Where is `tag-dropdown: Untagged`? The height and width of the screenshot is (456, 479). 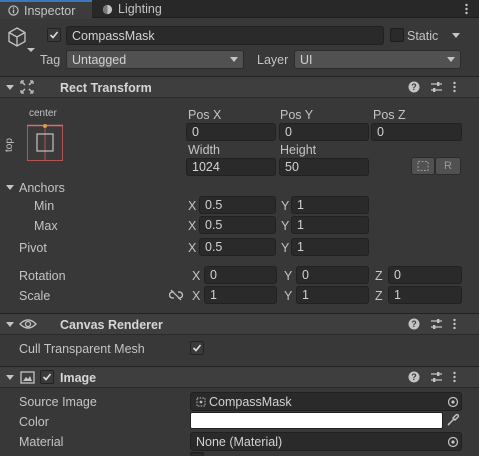
tag-dropdown: Untagged is located at coordinates (155, 59).